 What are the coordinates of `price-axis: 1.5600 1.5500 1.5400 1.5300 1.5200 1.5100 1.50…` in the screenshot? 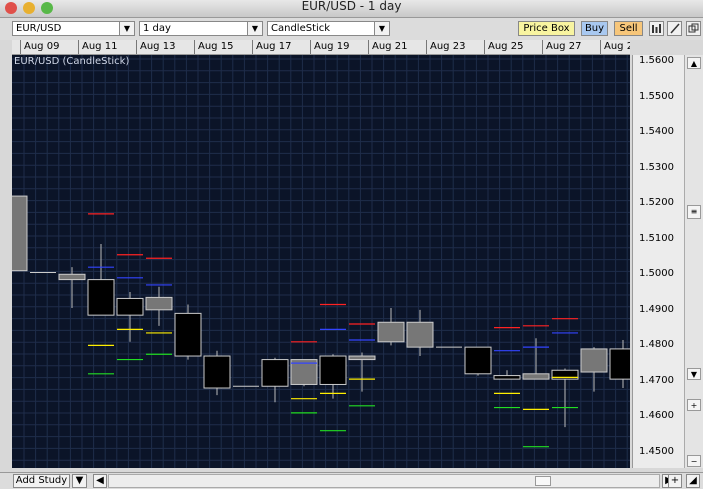 It's located at (658, 261).